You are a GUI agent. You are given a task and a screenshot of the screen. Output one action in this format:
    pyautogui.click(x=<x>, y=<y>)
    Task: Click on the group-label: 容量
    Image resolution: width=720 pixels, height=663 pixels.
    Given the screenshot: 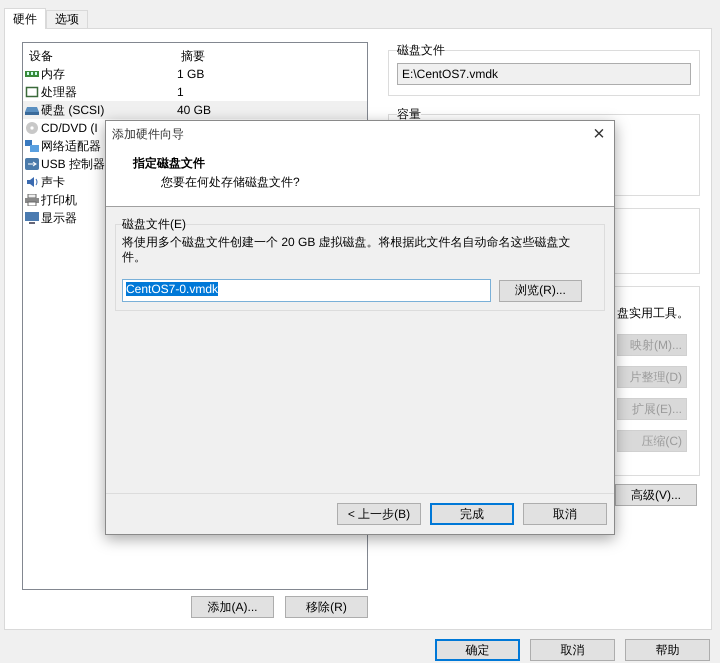 What is the action you would take?
    pyautogui.click(x=409, y=114)
    